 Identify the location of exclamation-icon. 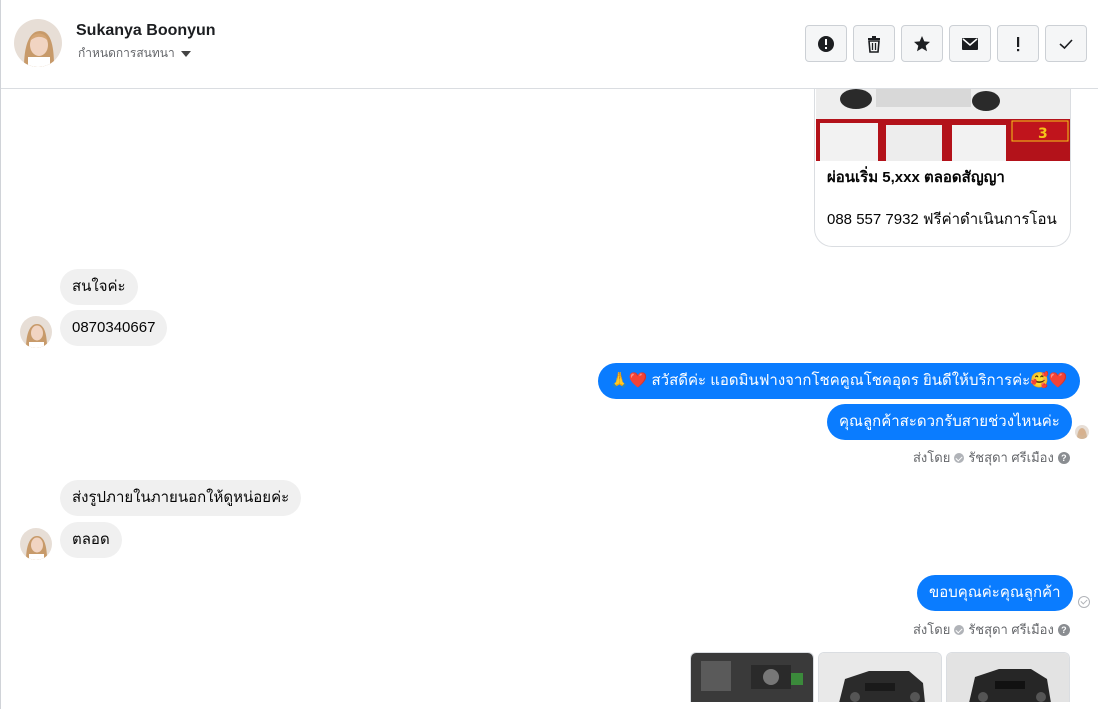
(1018, 43).